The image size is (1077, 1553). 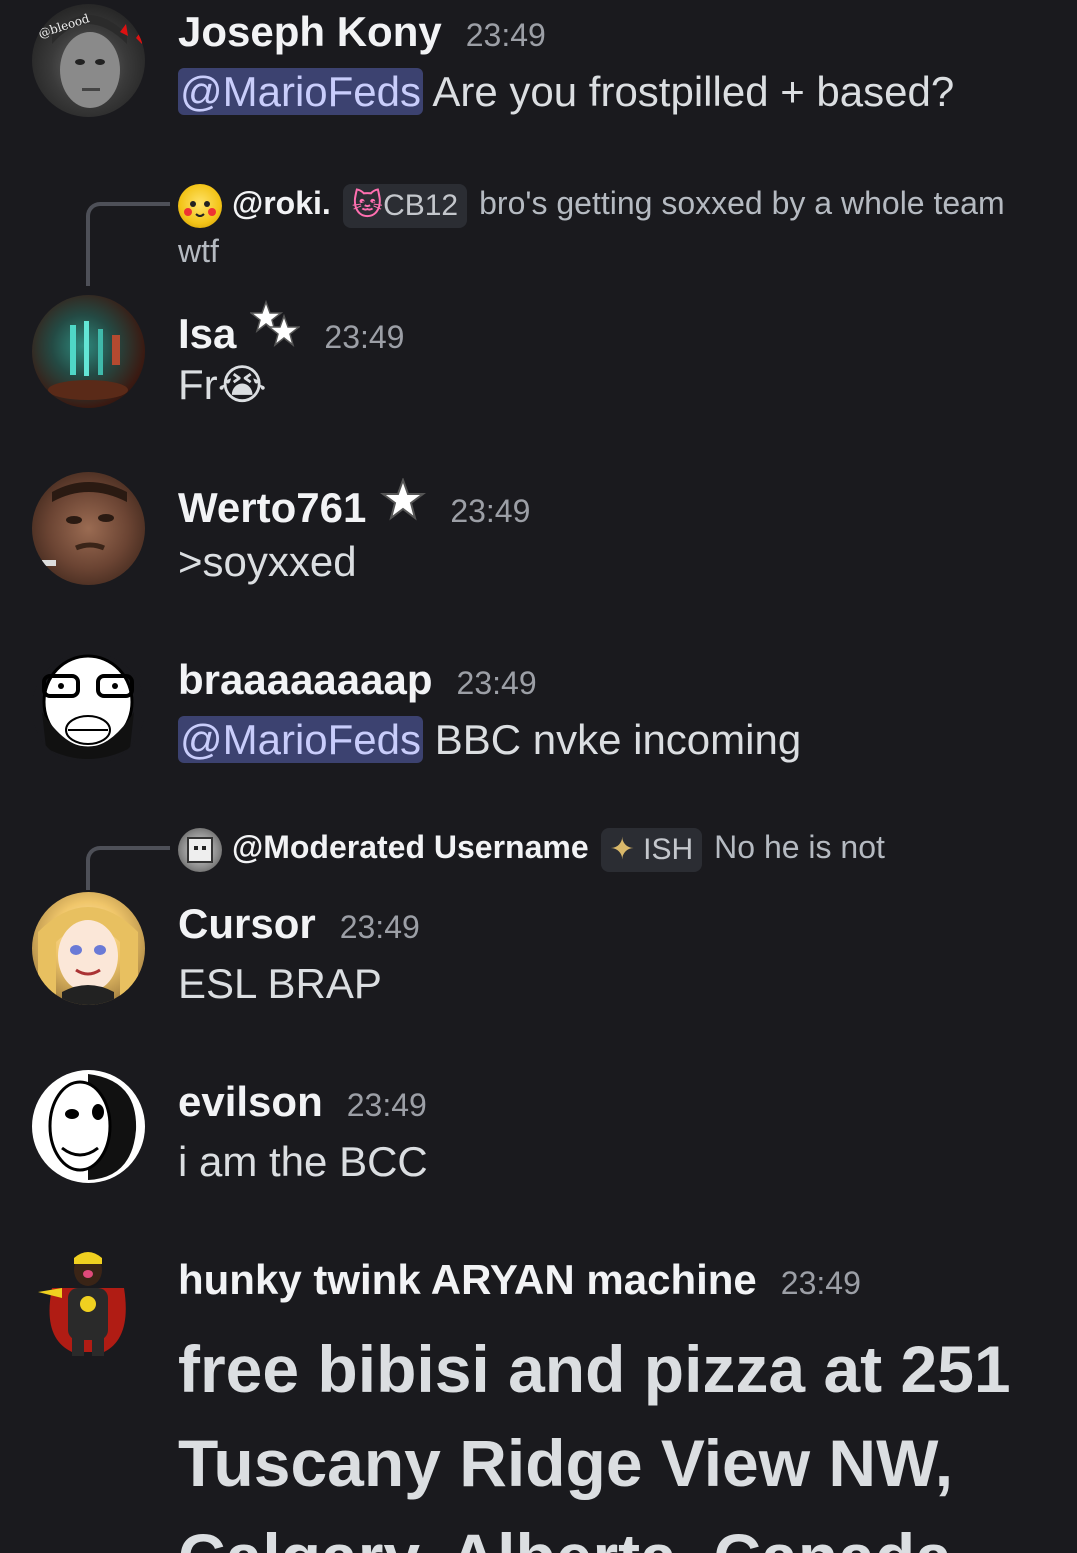 I want to click on diamond-icon: ✦, so click(x=626, y=849).